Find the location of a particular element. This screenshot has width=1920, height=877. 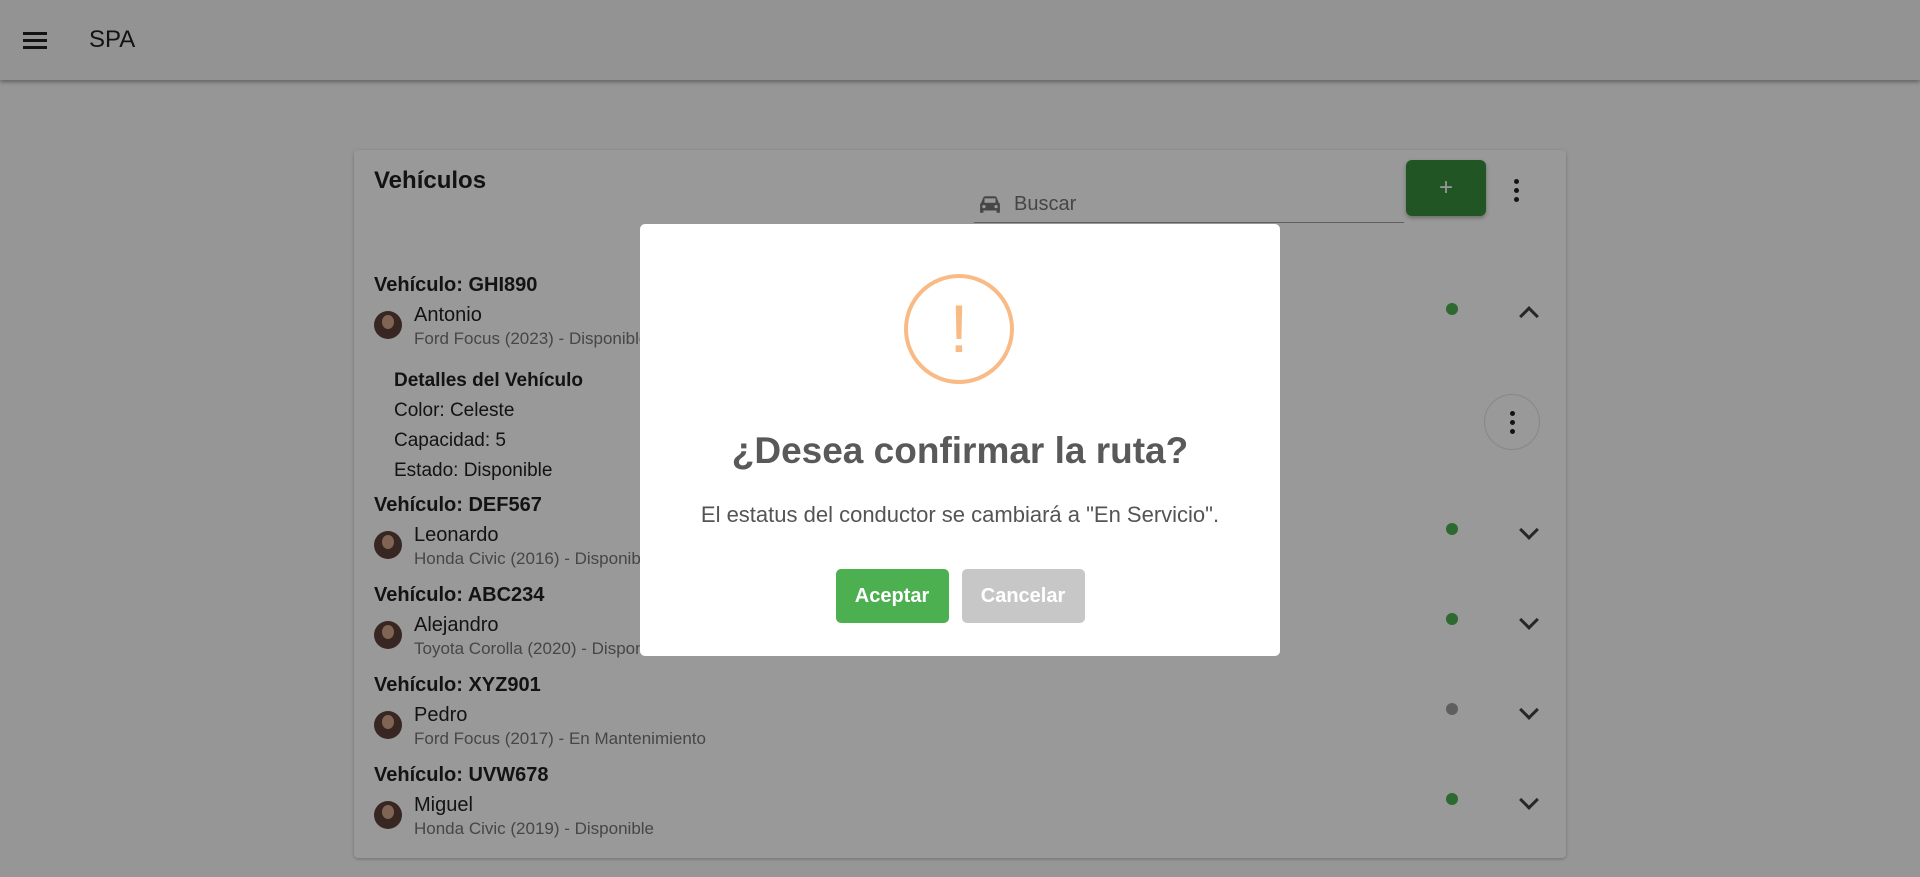

accept-button: Aceptar is located at coordinates (892, 596).